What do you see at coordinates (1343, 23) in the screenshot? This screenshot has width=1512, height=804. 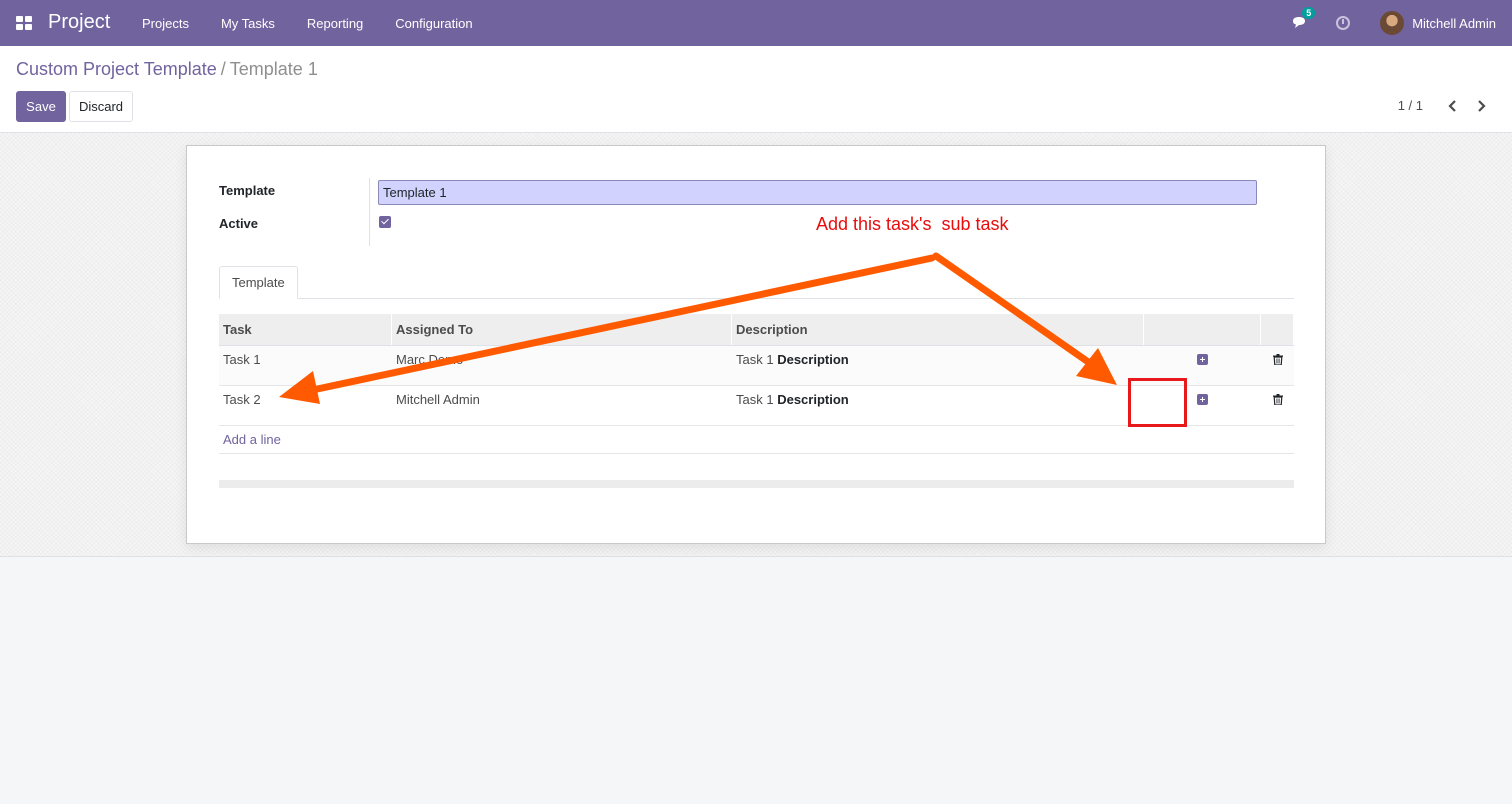 I see `activity-clock-icon` at bounding box center [1343, 23].